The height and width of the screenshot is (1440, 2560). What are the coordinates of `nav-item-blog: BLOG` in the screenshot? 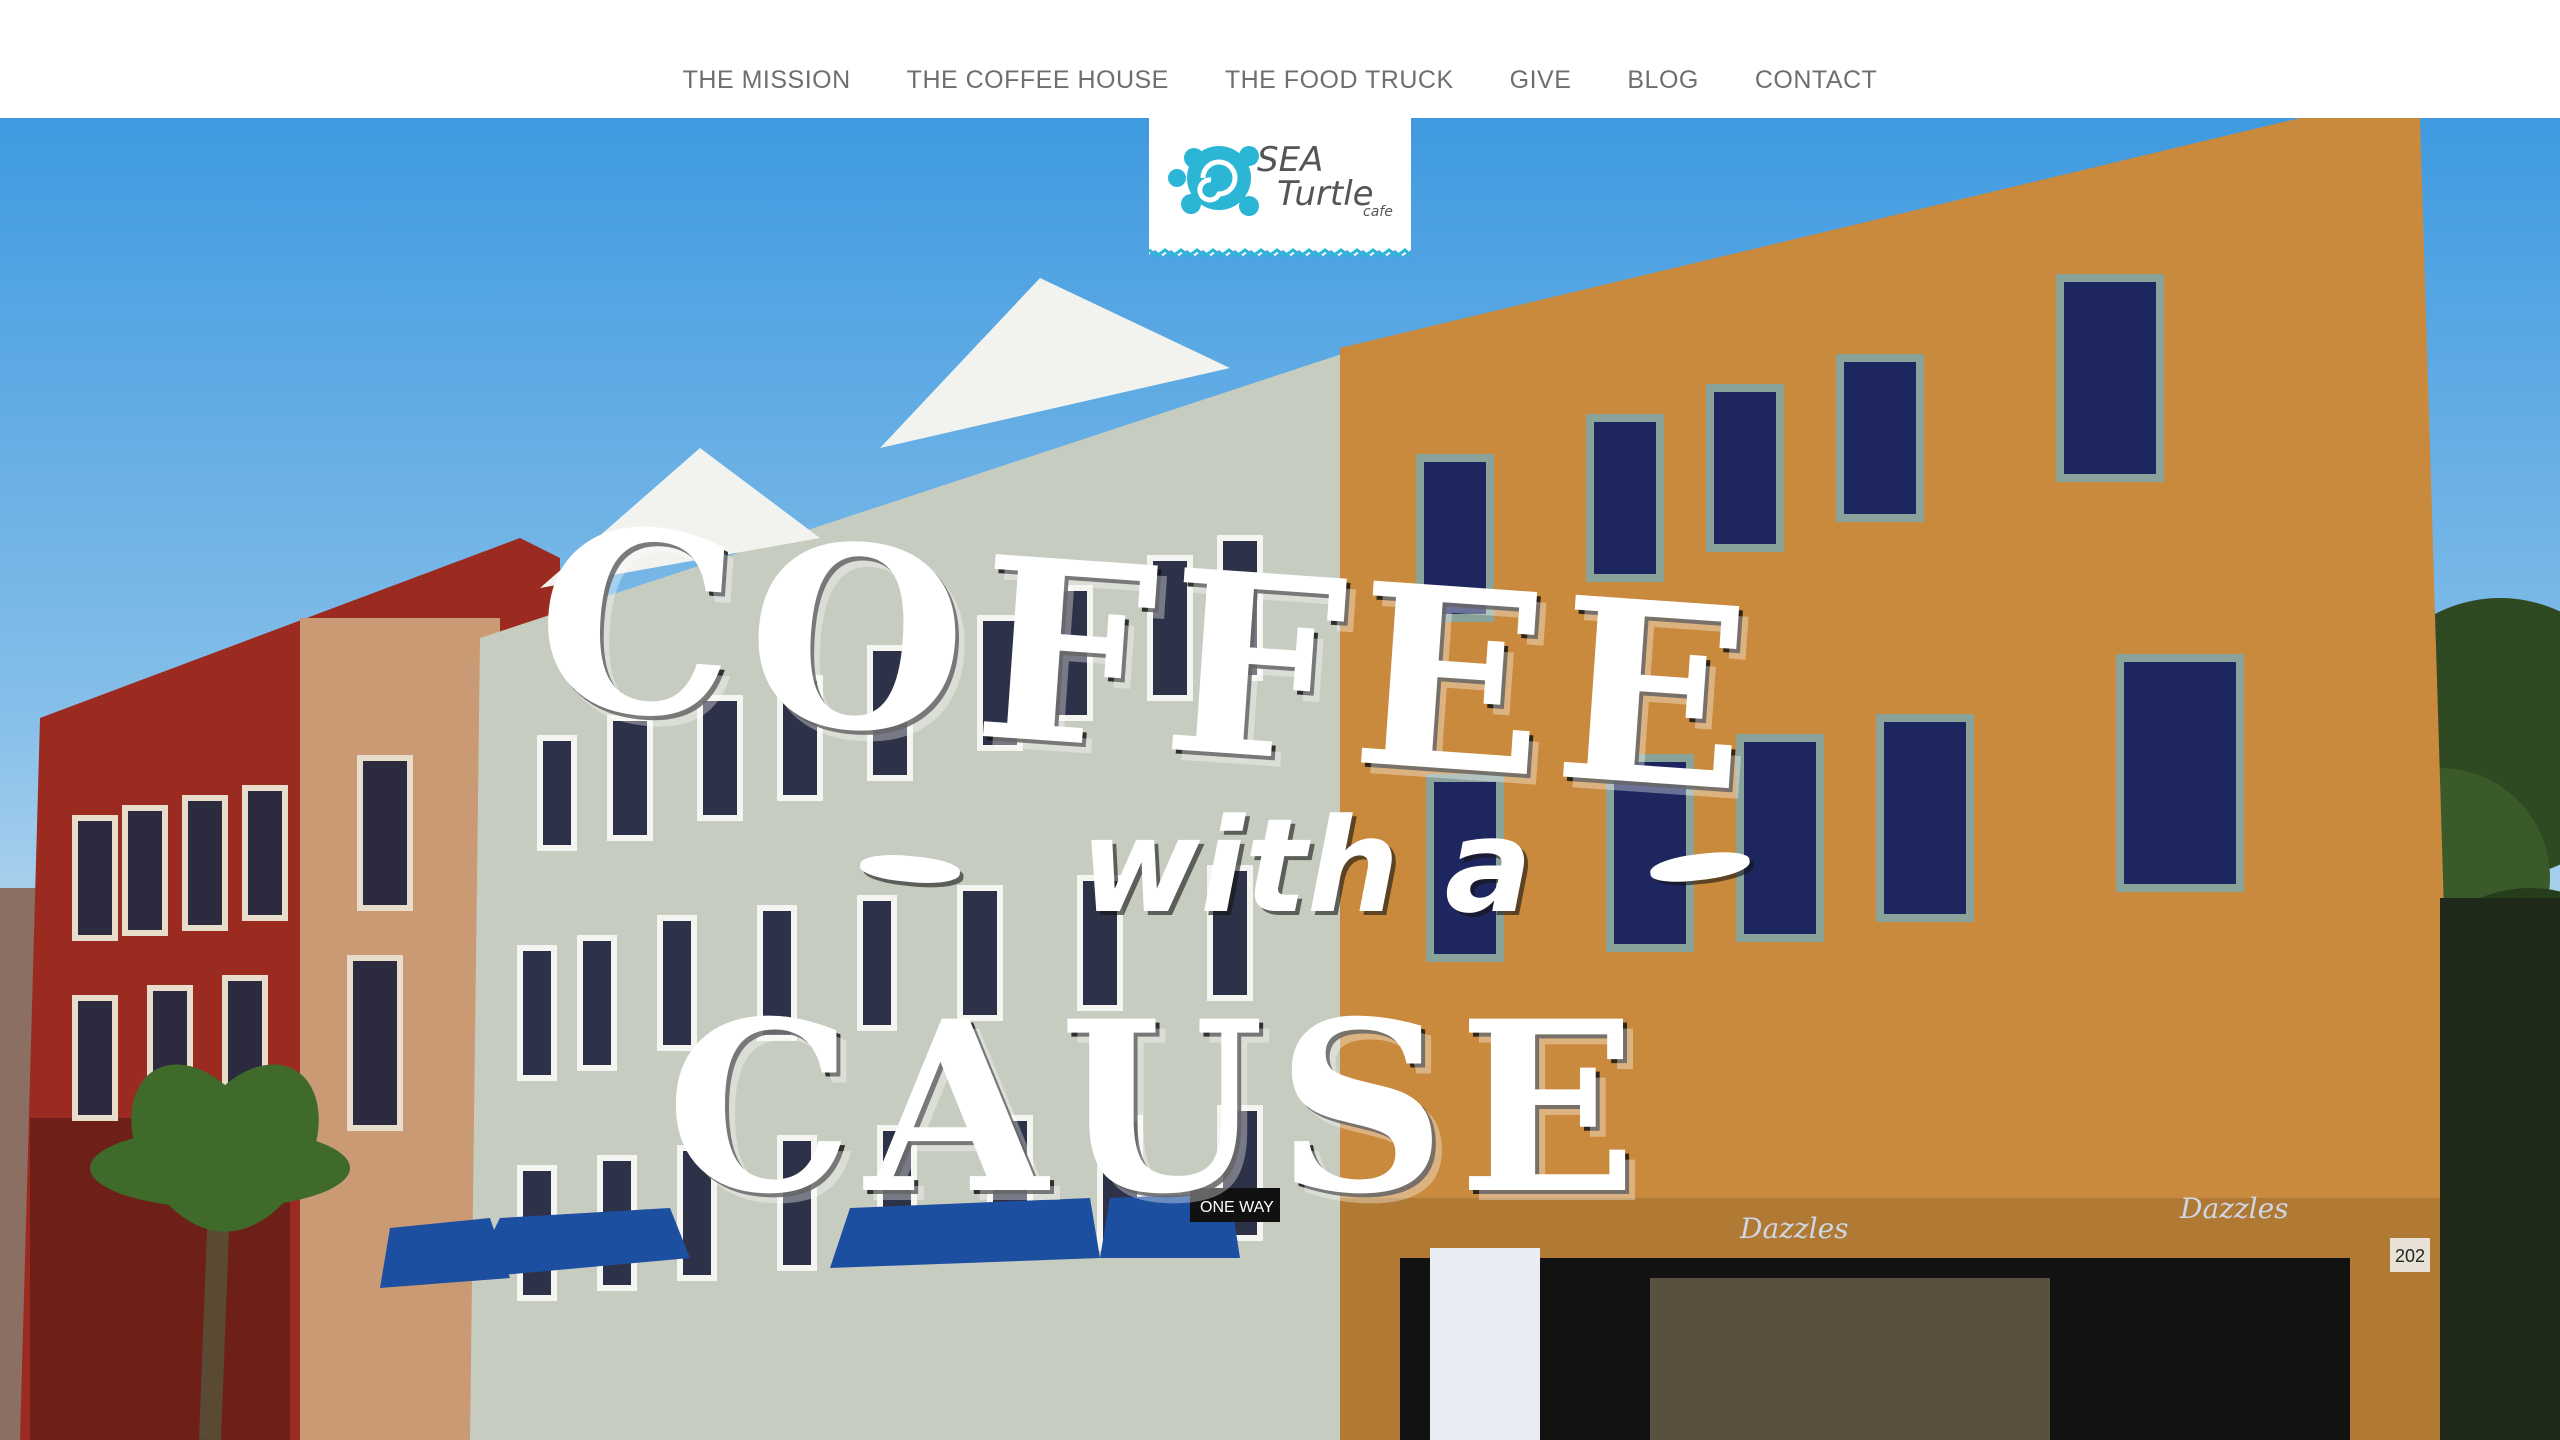 It's located at (1662, 80).